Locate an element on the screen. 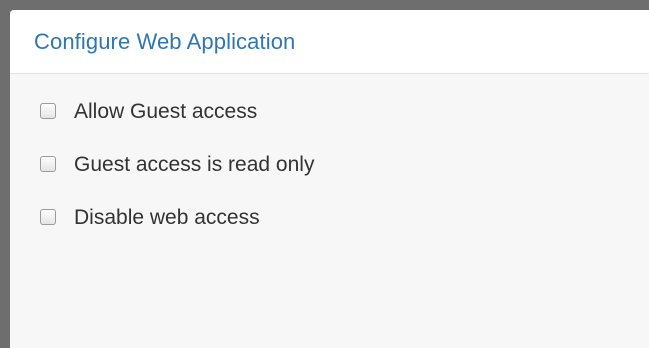 The image size is (649, 348). allow-guest-access-option: Allow Guest access is located at coordinates (344, 112).